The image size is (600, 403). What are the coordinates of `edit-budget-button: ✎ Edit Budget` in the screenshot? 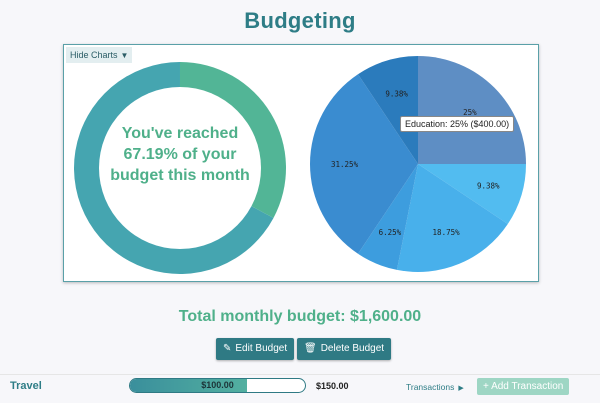 It's located at (255, 349).